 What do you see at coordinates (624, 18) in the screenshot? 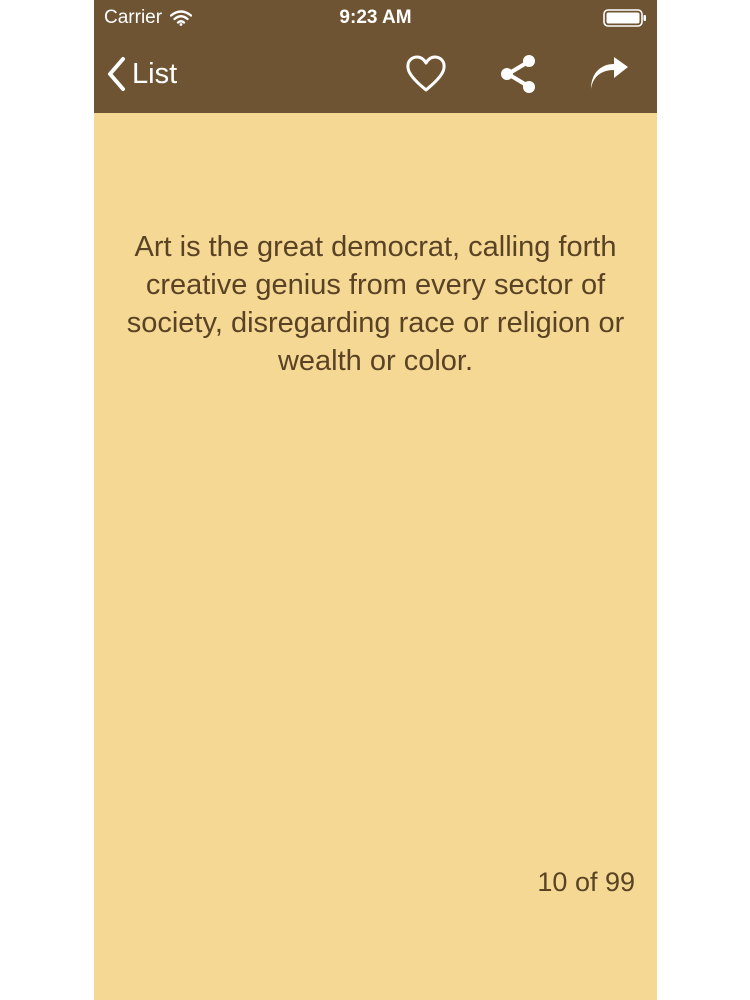
I see `battery-icon` at bounding box center [624, 18].